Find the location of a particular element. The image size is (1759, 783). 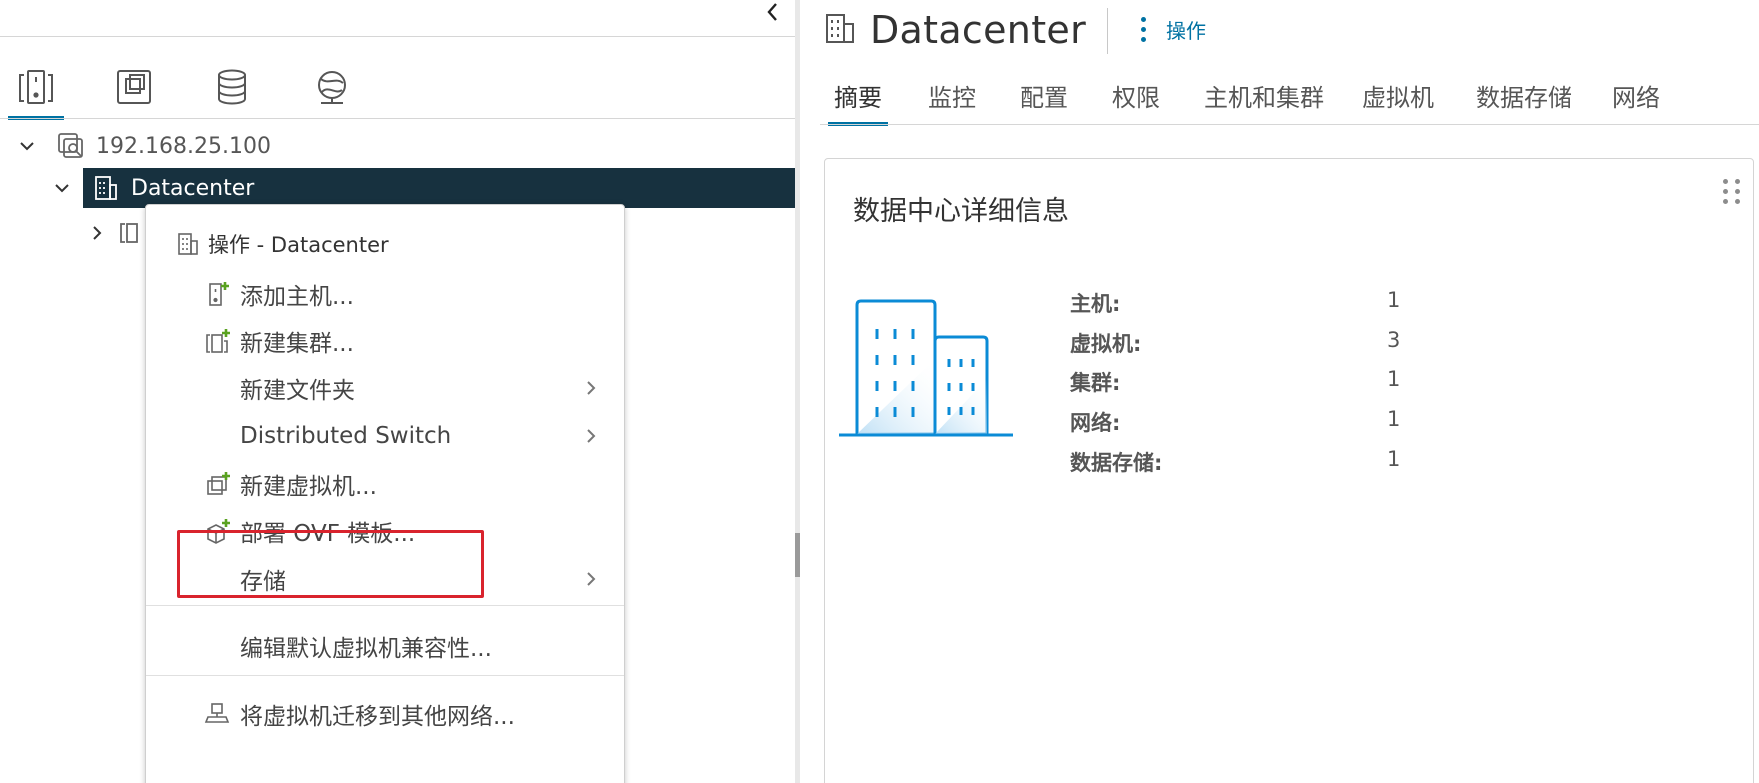

chevron-left-icon is located at coordinates (773, 14).